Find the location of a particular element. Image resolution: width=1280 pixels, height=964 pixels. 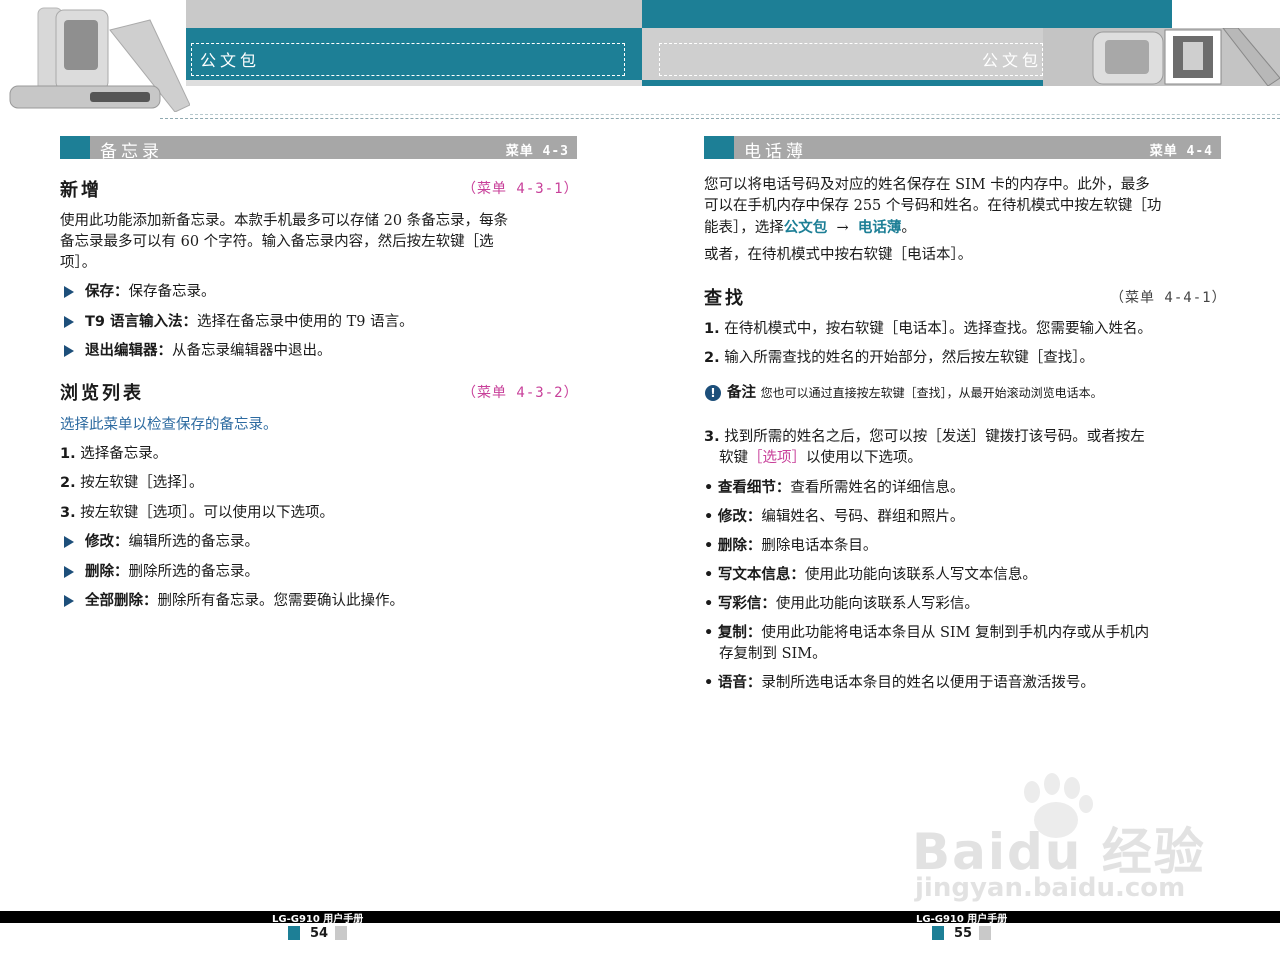

link-briefcase: 公文包 is located at coordinates (806, 227).